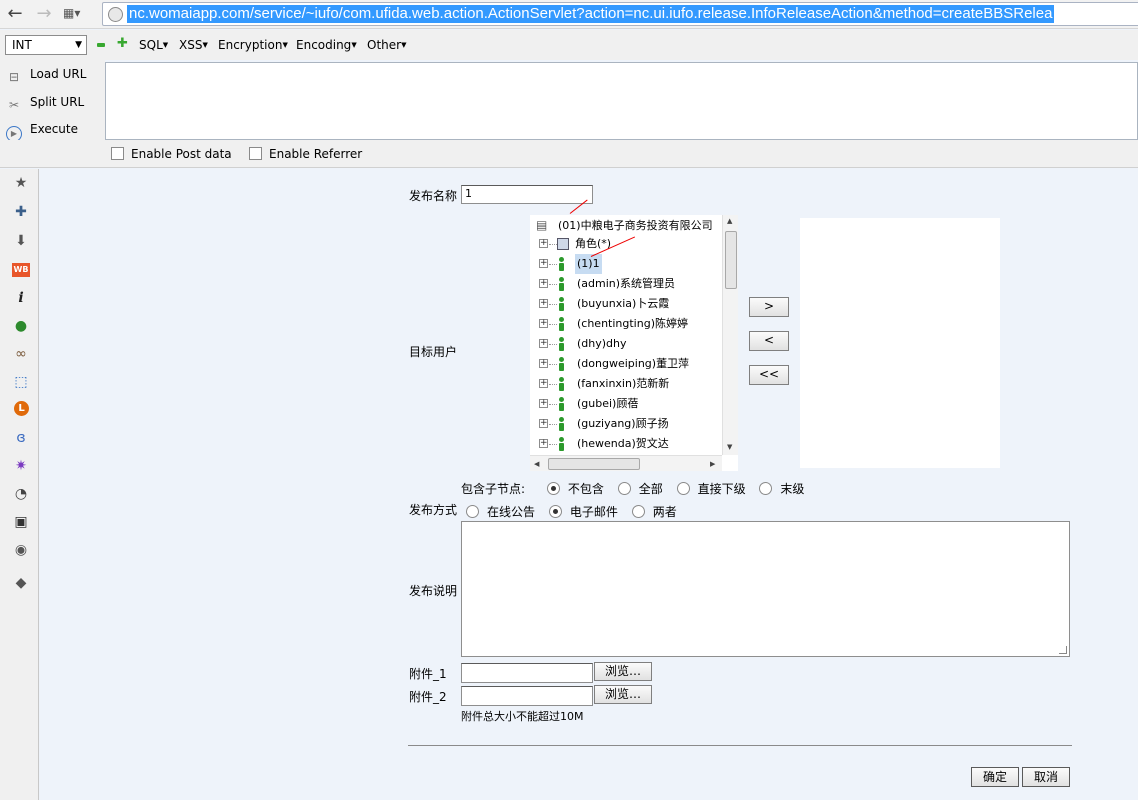 The image size is (1138, 800). What do you see at coordinates (633, 363) in the screenshot?
I see `tree-item-label: (dongweiping)董卫萍` at bounding box center [633, 363].